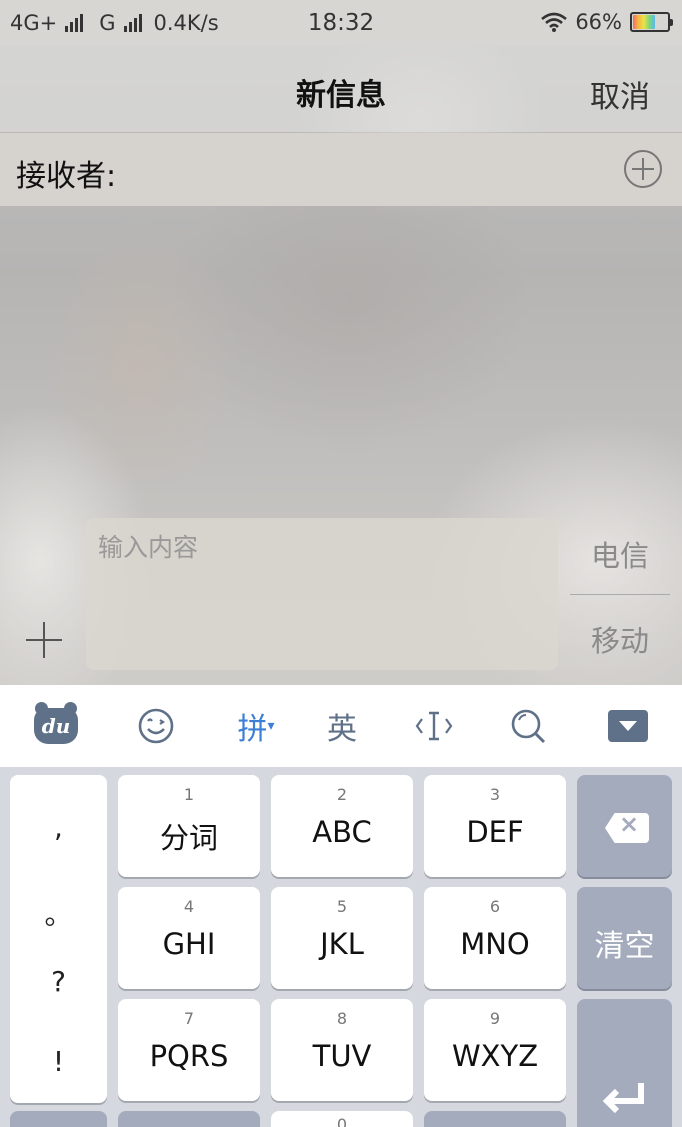 The height and width of the screenshot is (1127, 682). Describe the element at coordinates (188, 838) in the screenshot. I see `key-label: 分词` at that location.